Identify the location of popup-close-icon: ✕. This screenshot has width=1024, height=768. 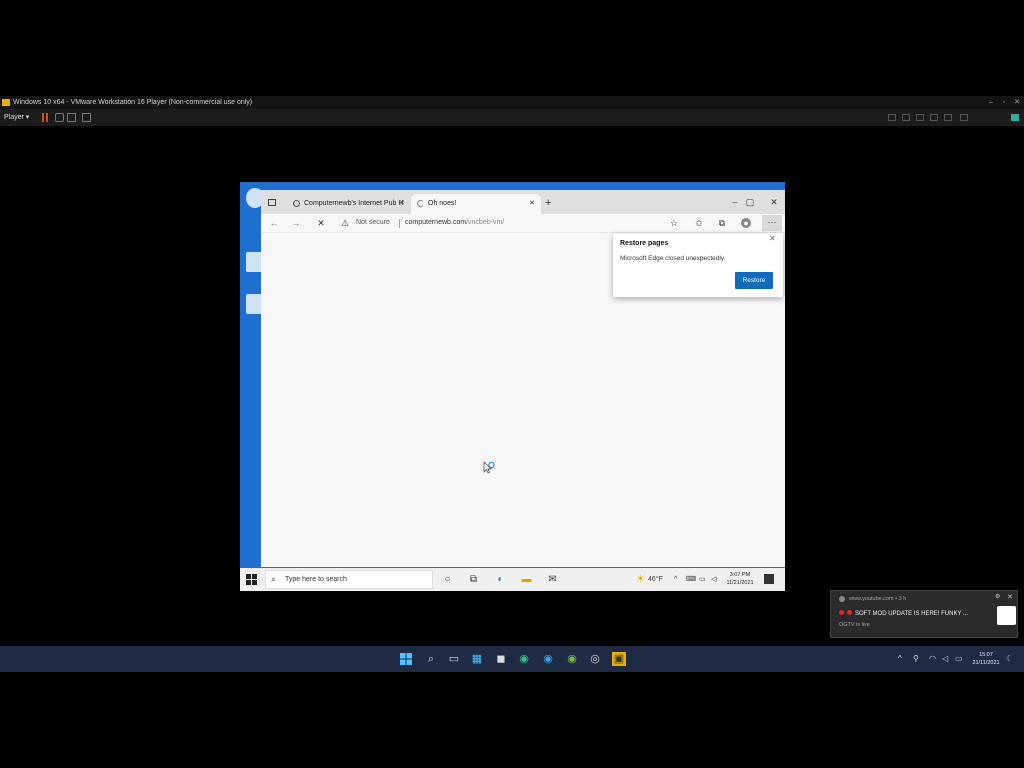
(772, 238).